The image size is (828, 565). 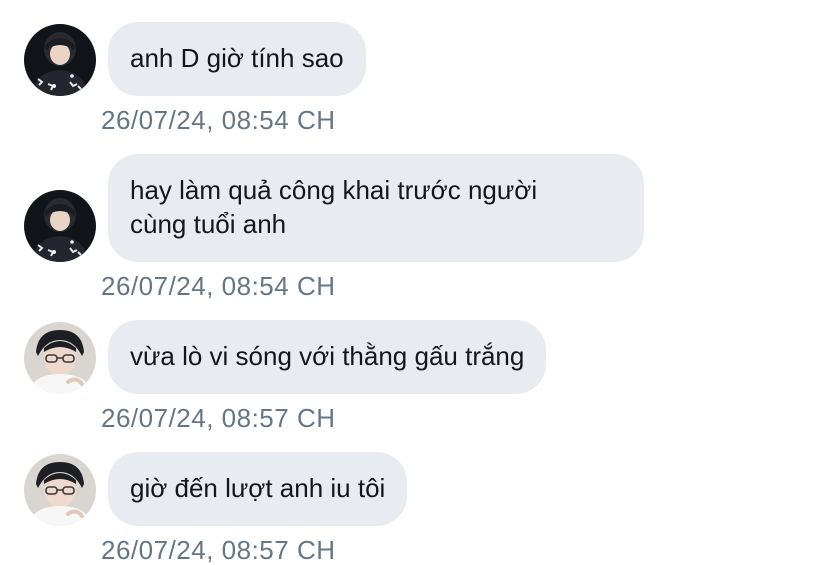 I want to click on message-text: giờ đến lượt anh iu tôi, so click(x=258, y=488).